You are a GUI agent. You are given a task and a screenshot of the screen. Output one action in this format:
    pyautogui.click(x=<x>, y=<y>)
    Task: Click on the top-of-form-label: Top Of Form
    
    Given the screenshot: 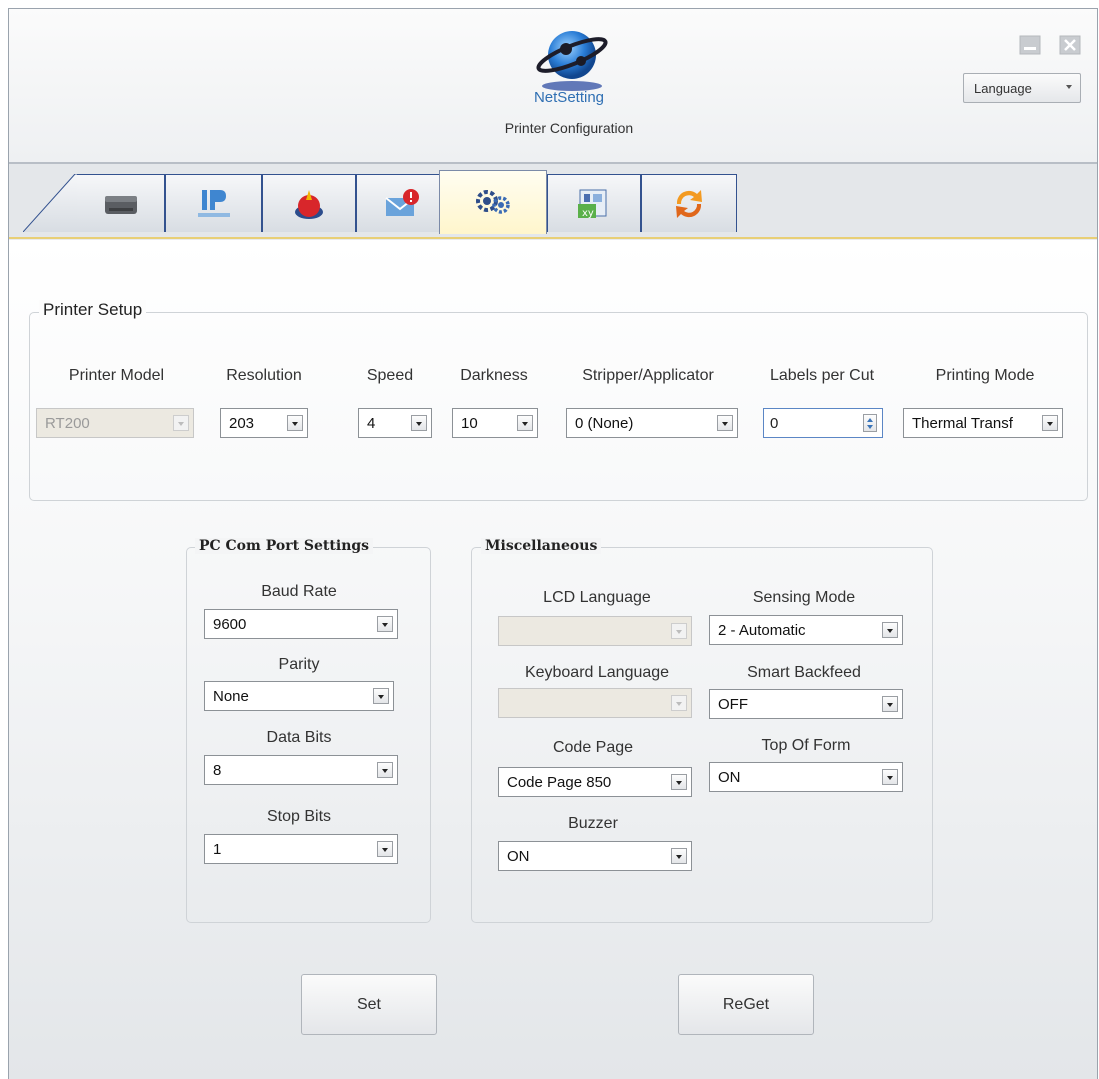 What is the action you would take?
    pyautogui.click(x=806, y=745)
    